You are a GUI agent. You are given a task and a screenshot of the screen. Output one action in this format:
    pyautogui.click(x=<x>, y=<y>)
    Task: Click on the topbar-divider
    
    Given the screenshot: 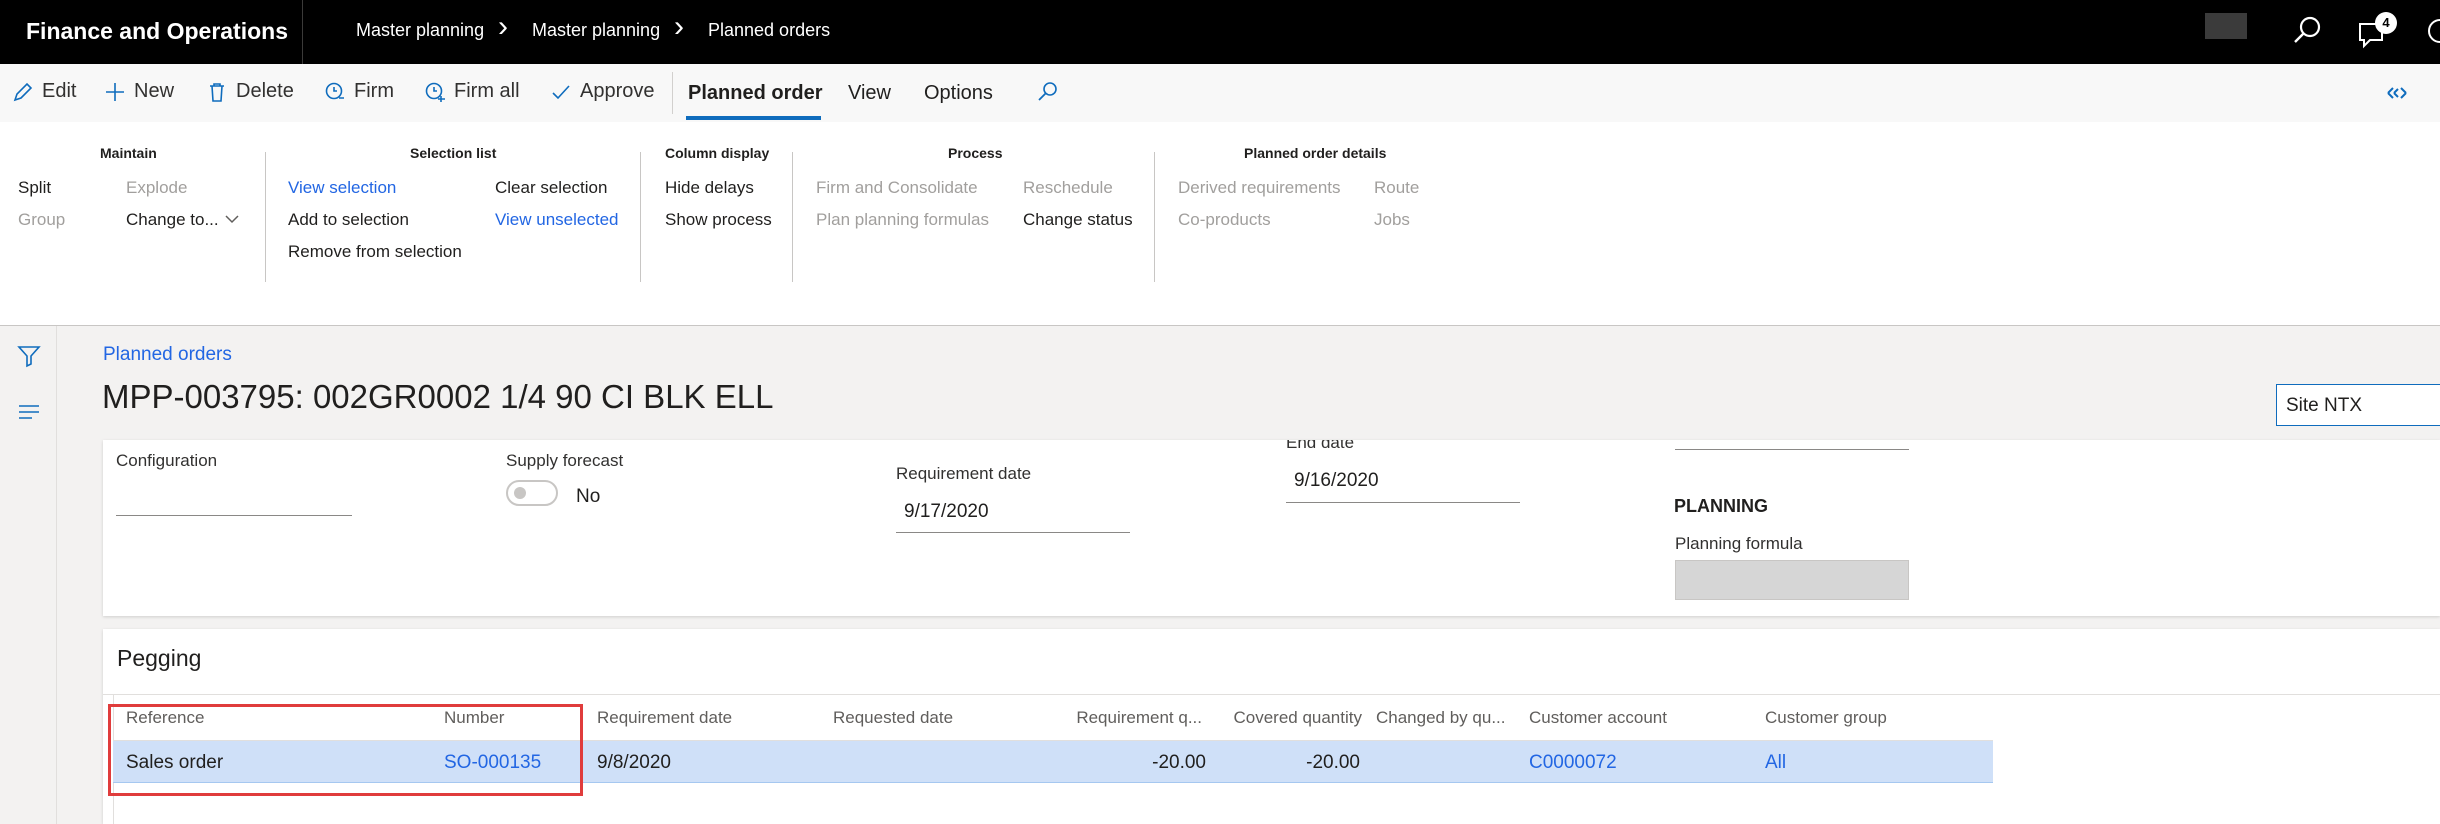 What is the action you would take?
    pyautogui.click(x=302, y=32)
    